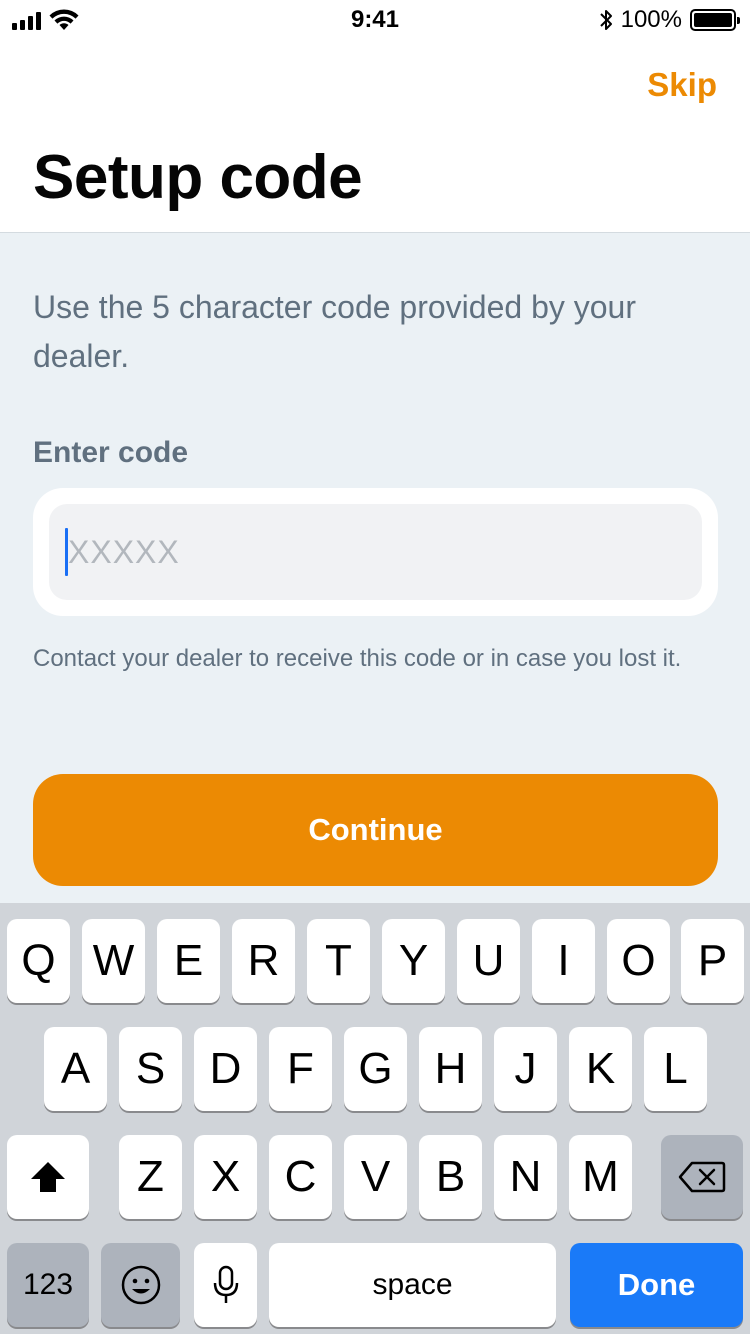  I want to click on key-u: U, so click(488, 961).